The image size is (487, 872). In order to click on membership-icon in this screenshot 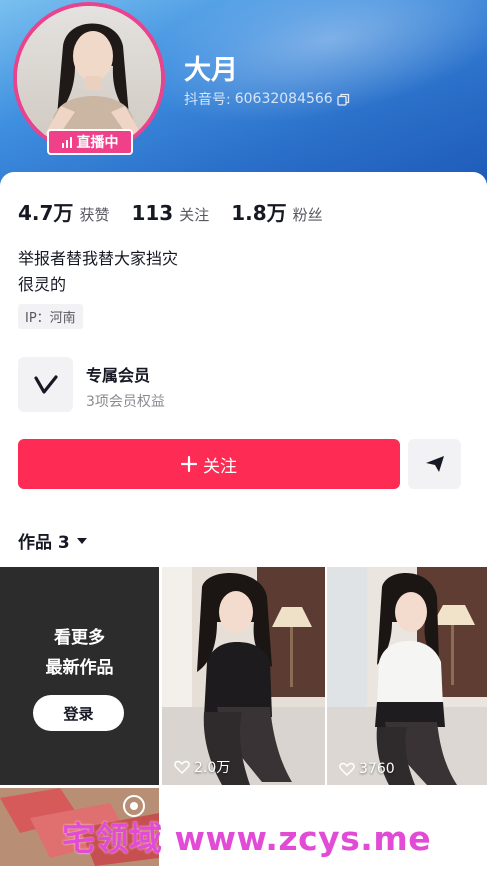, I will do `click(45, 384)`.